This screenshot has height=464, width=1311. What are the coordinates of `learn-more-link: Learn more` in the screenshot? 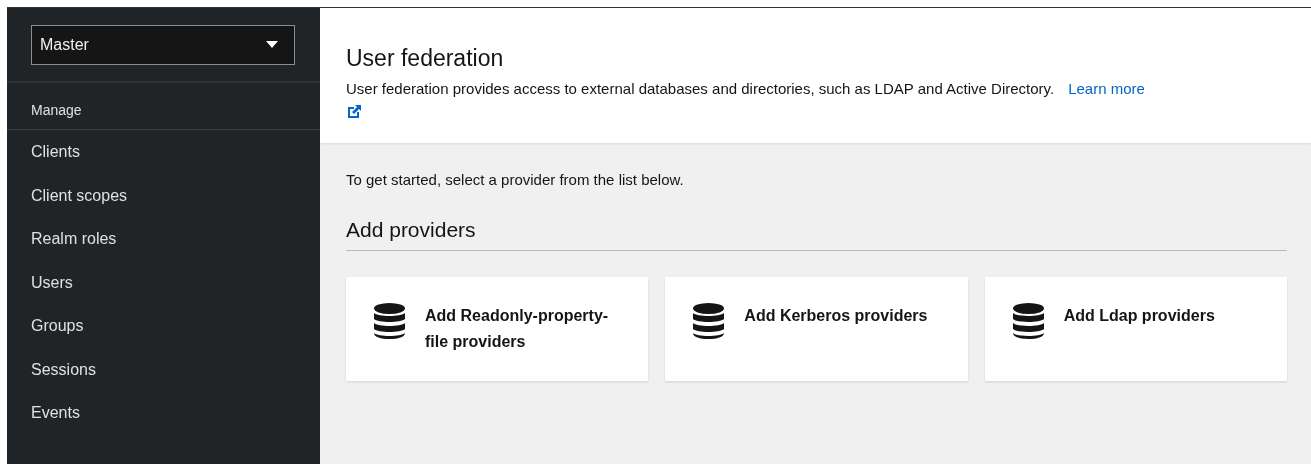 It's located at (1106, 88).